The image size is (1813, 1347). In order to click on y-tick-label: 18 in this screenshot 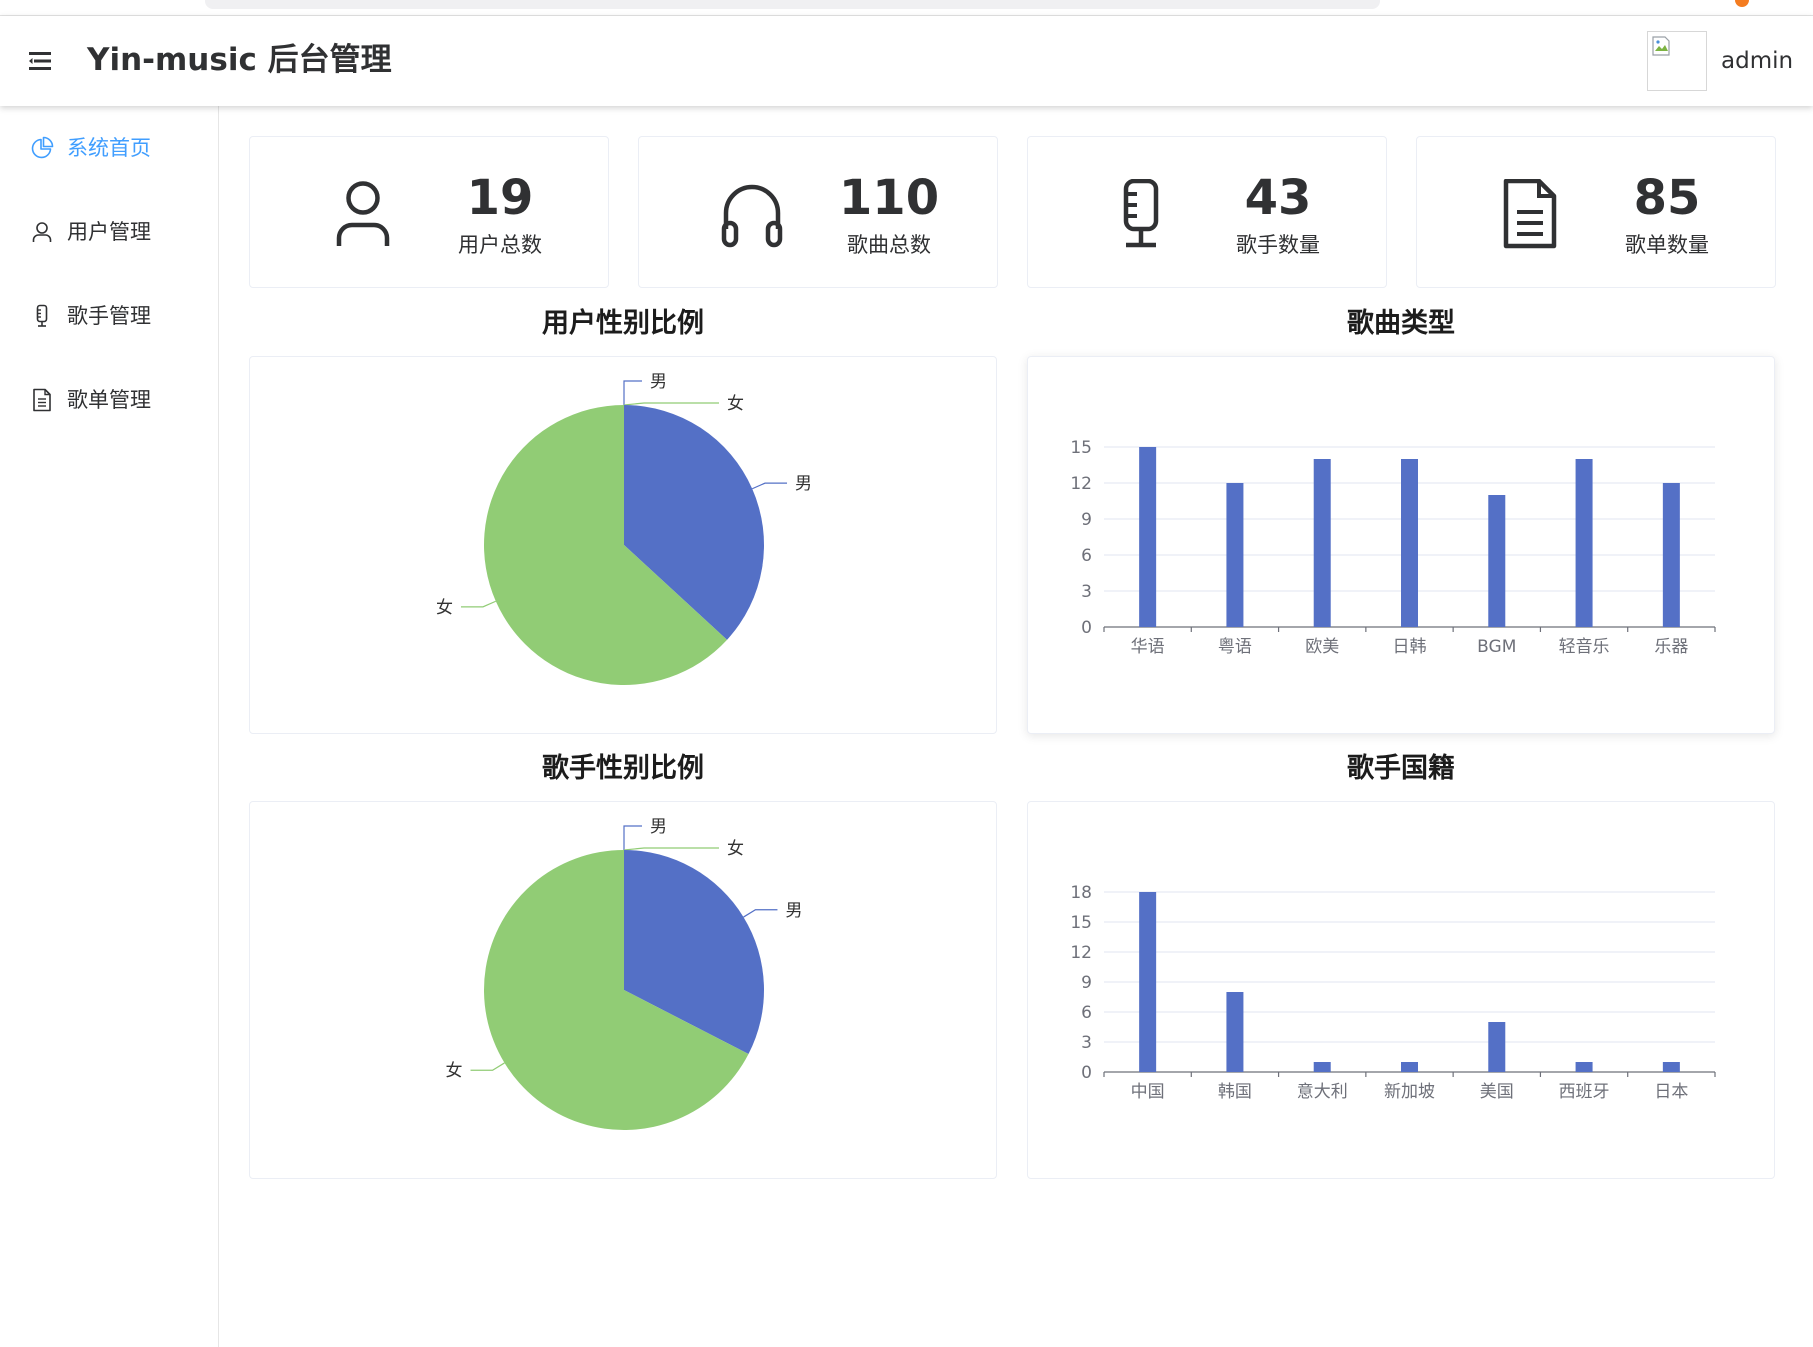, I will do `click(1081, 893)`.